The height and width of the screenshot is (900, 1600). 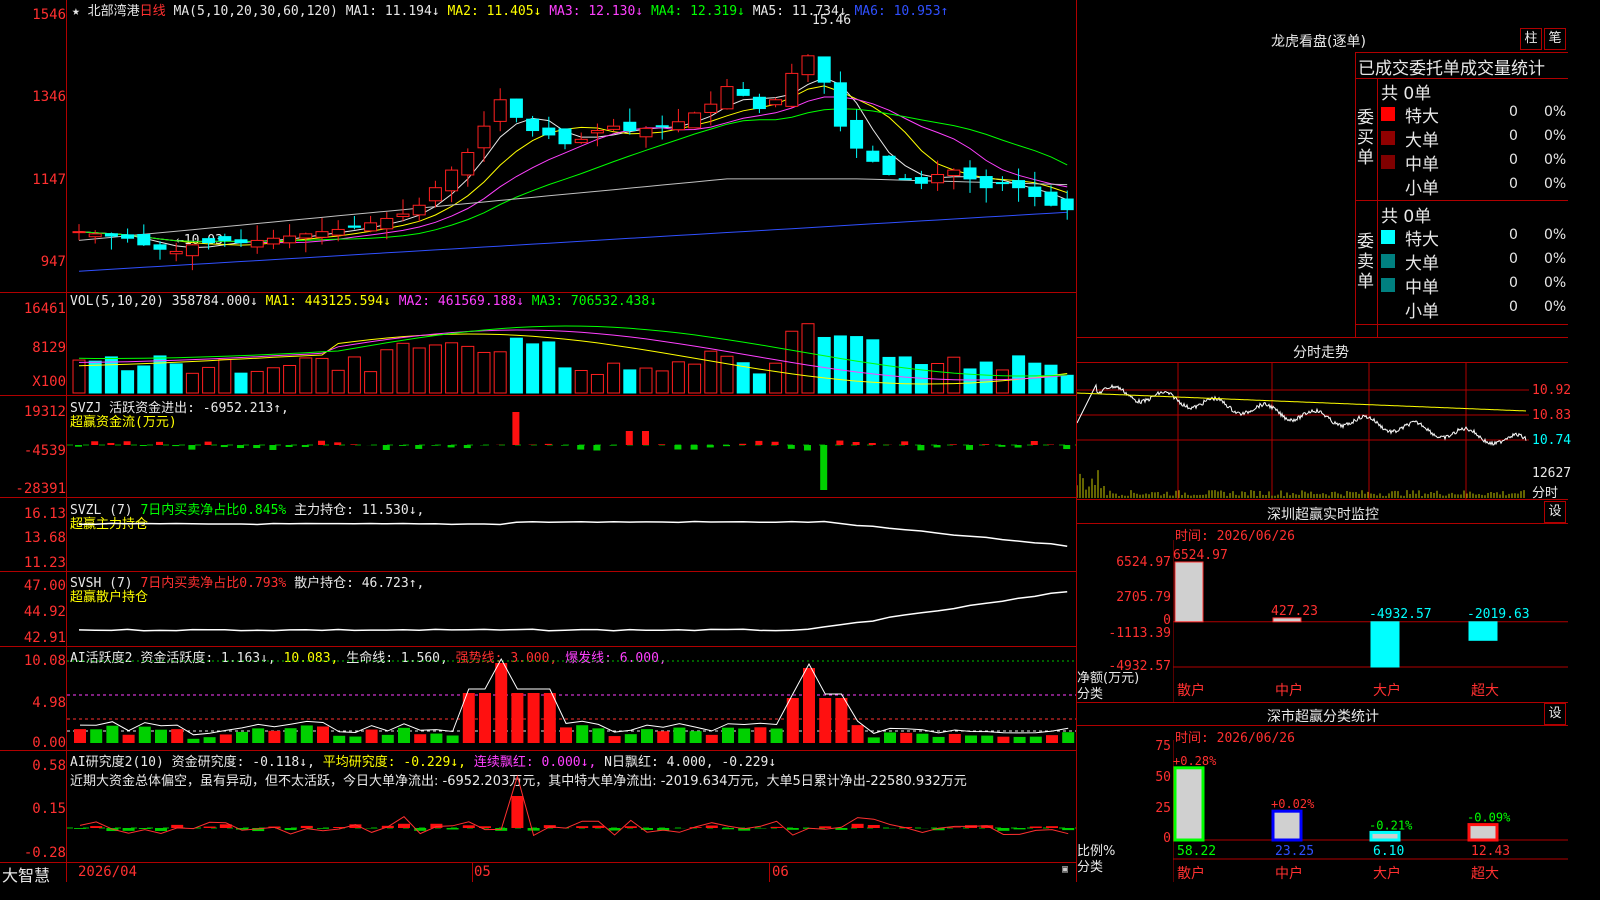 I want to click on classify-settings-button: 设, so click(x=1555, y=714).